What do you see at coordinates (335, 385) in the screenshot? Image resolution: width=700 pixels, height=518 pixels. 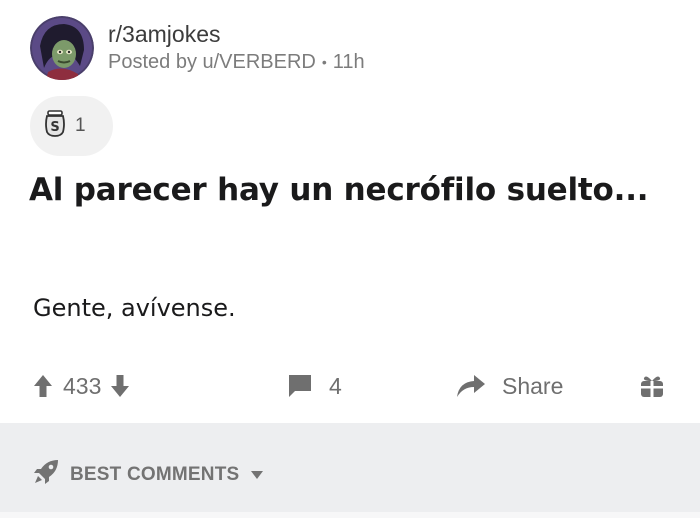 I see `comment-count: 4` at bounding box center [335, 385].